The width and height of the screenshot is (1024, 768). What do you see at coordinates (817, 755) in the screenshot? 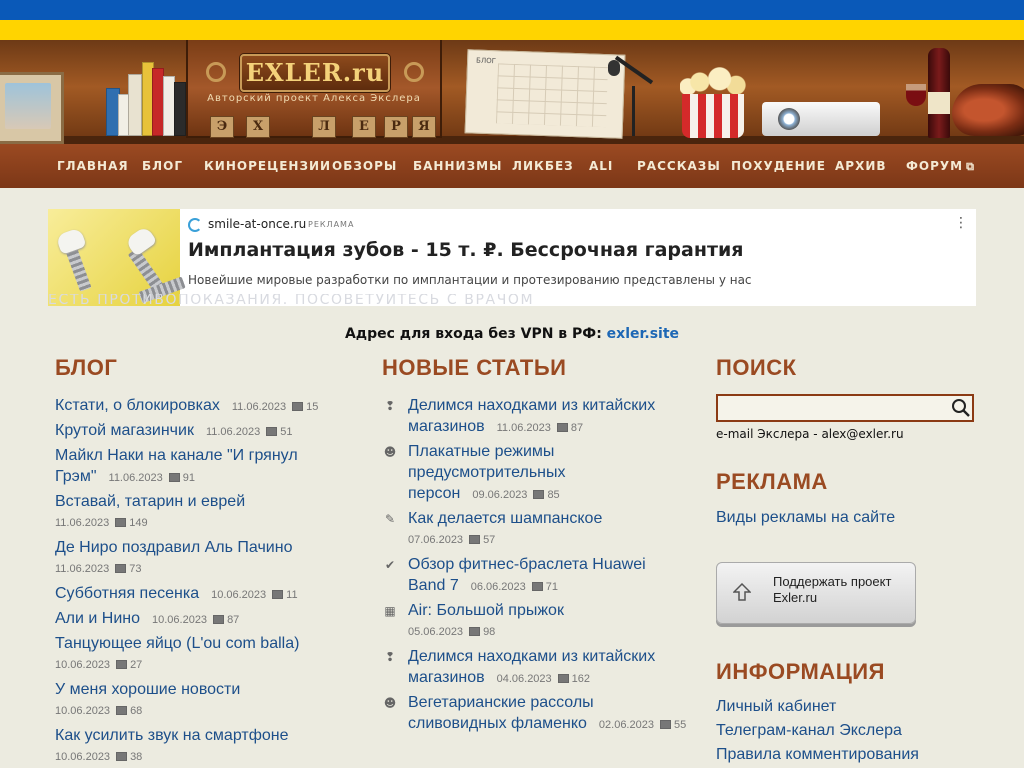
I see `info-link-rules: Правила комментирования` at bounding box center [817, 755].